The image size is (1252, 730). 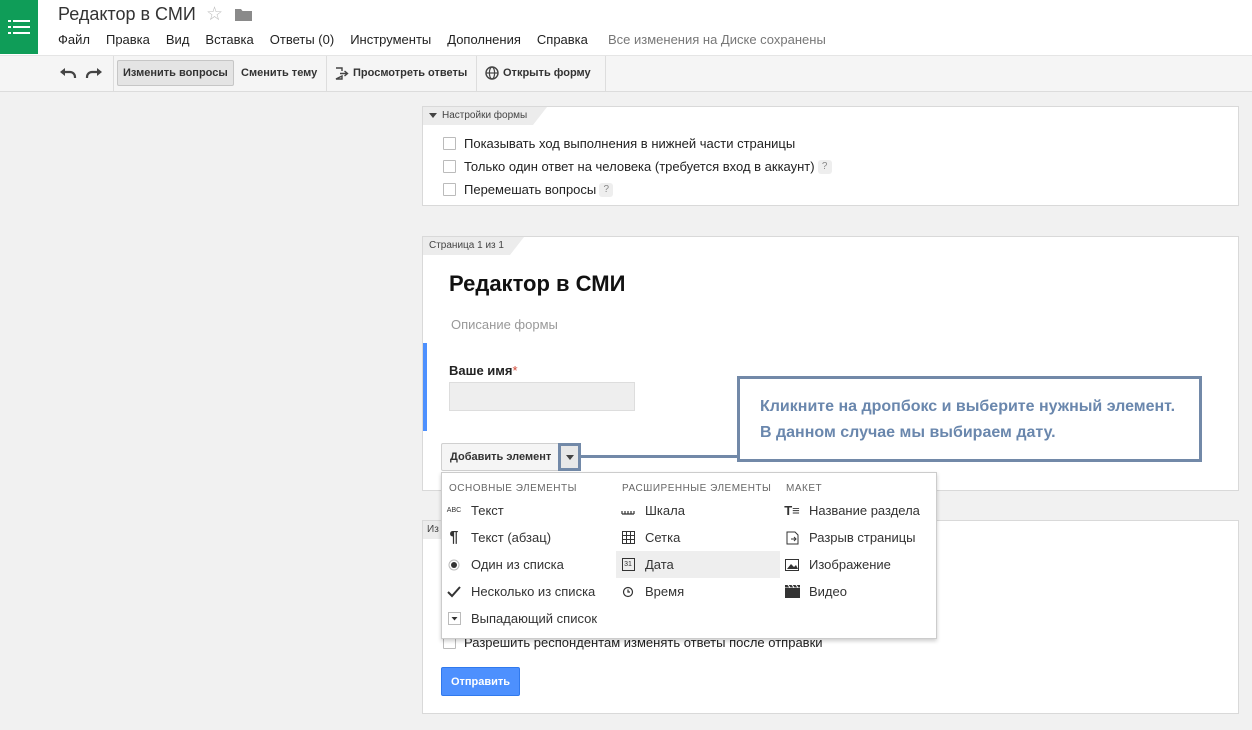 I want to click on edit-questions-label: Изменить вопросы, so click(x=175, y=73).